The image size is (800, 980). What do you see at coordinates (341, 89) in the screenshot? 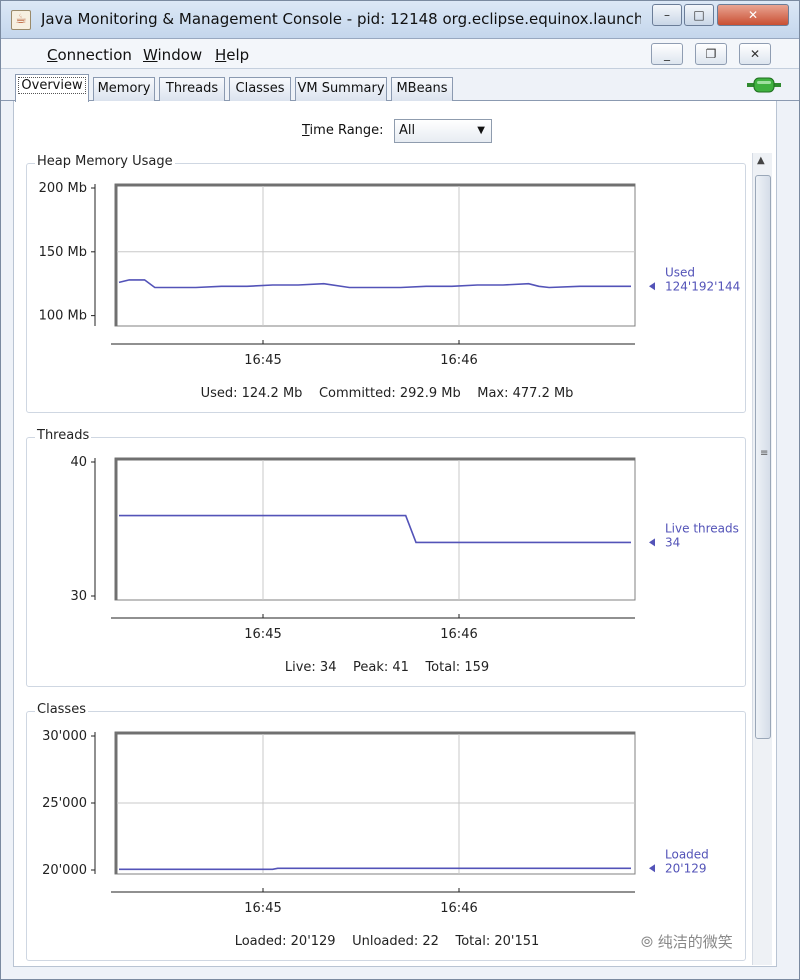
I see `tab-vm-summary: VM Summary` at bounding box center [341, 89].